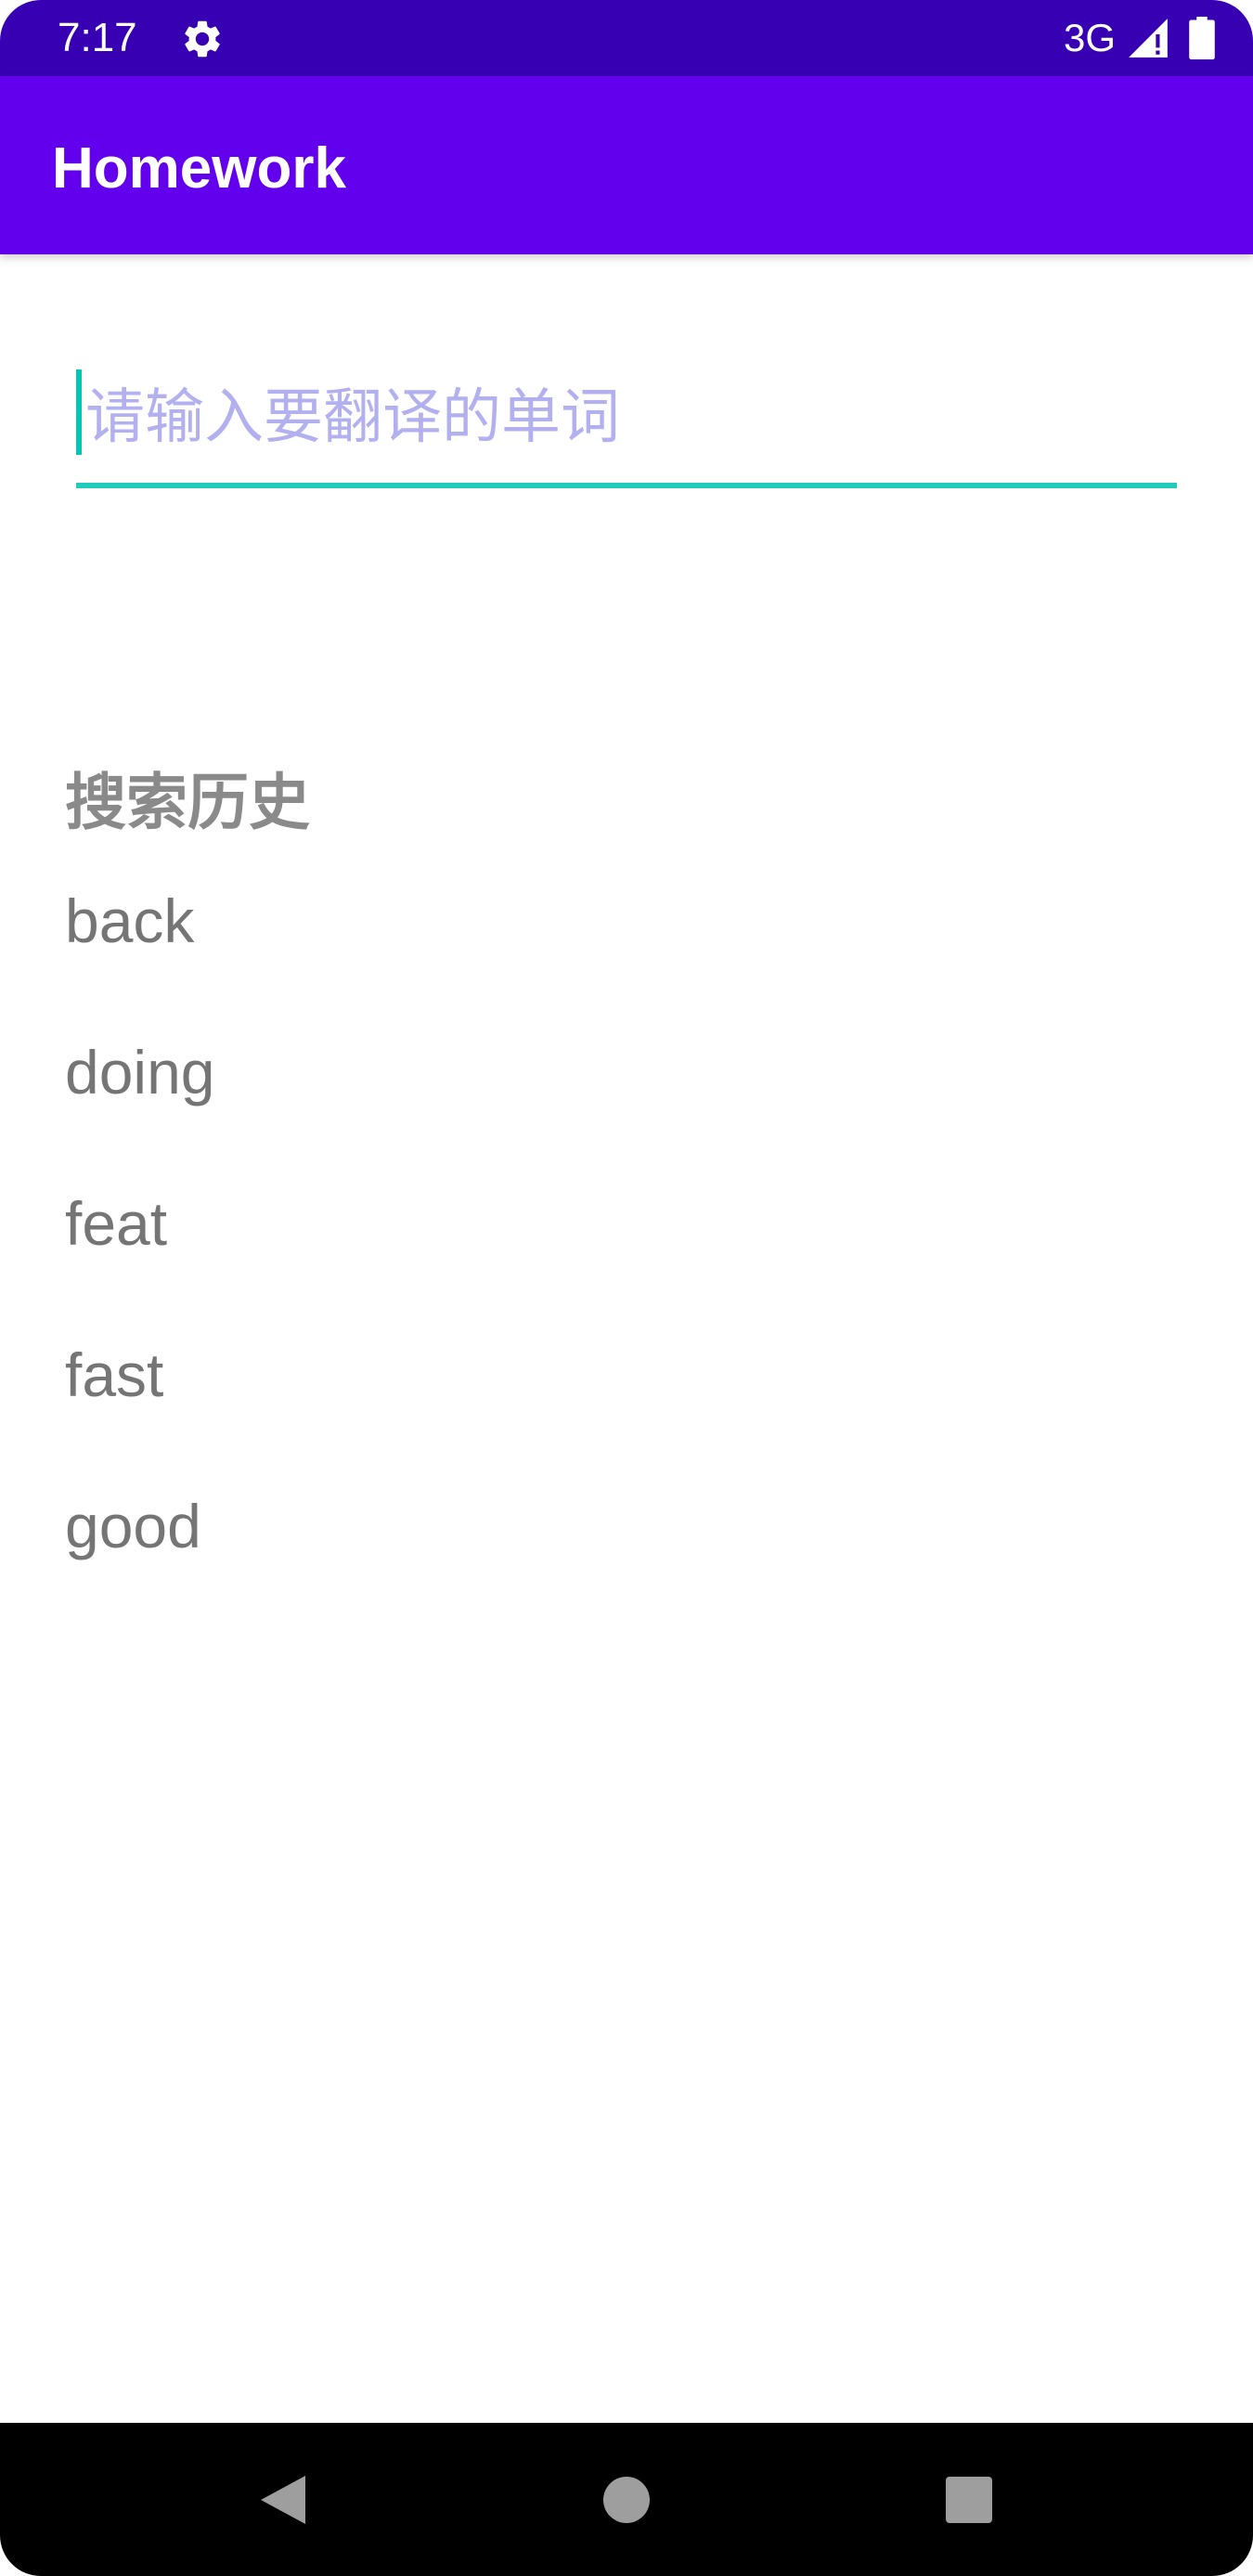 This screenshot has width=1253, height=2576. Describe the element at coordinates (622, 1402) in the screenshot. I see `history-item-fast: fast` at that location.